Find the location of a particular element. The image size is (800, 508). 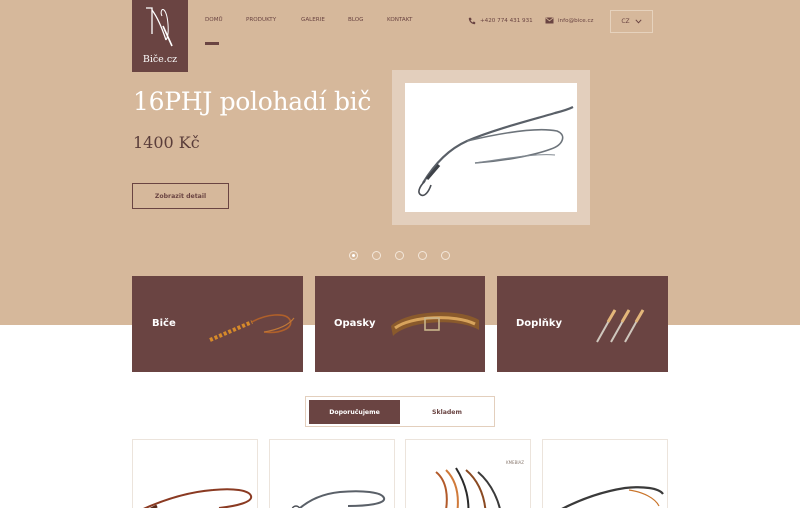

nav-item-contact: KONTAKT is located at coordinates (399, 20).